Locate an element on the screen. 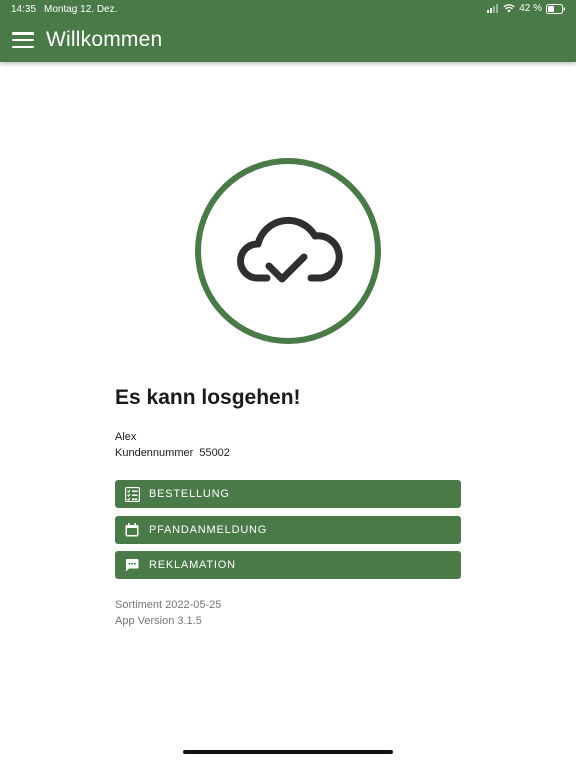 The width and height of the screenshot is (576, 768). signal-icon is located at coordinates (493, 8).